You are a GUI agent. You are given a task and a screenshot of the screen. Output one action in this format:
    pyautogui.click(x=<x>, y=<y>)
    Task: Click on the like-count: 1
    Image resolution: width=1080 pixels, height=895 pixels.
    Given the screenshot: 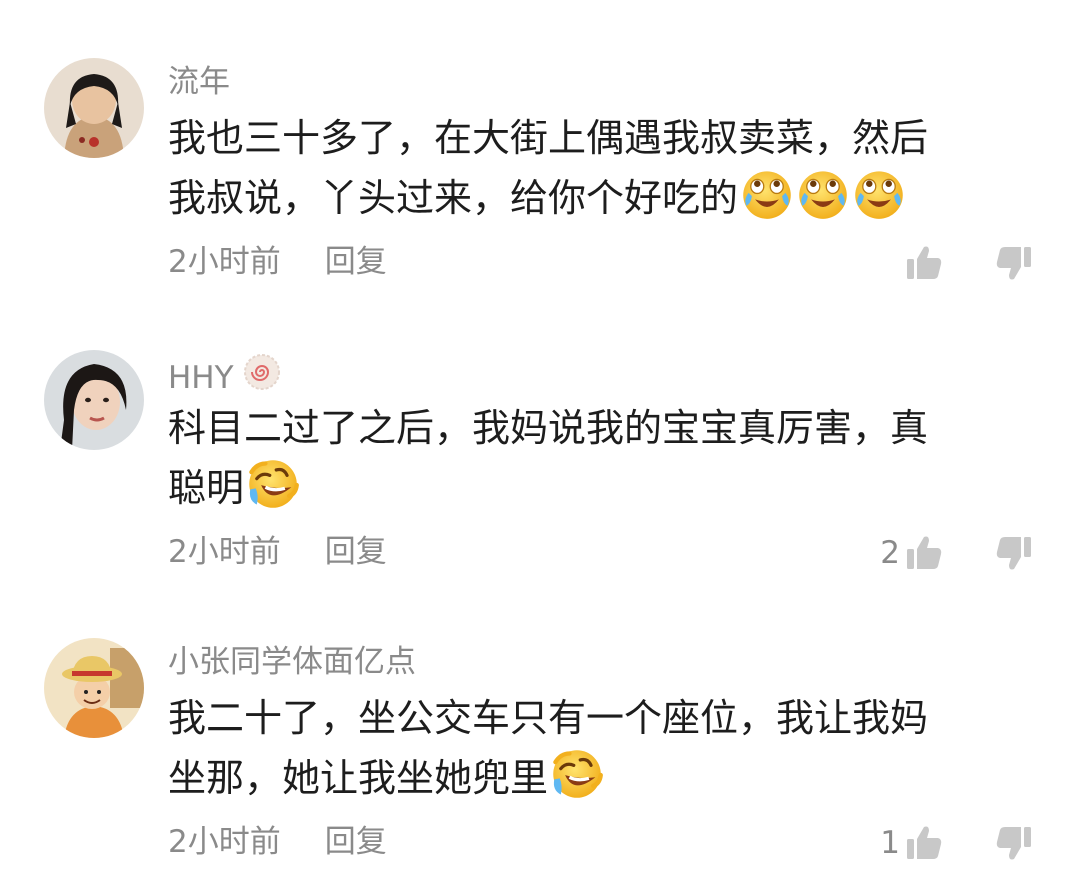 What is the action you would take?
    pyautogui.click(x=890, y=843)
    